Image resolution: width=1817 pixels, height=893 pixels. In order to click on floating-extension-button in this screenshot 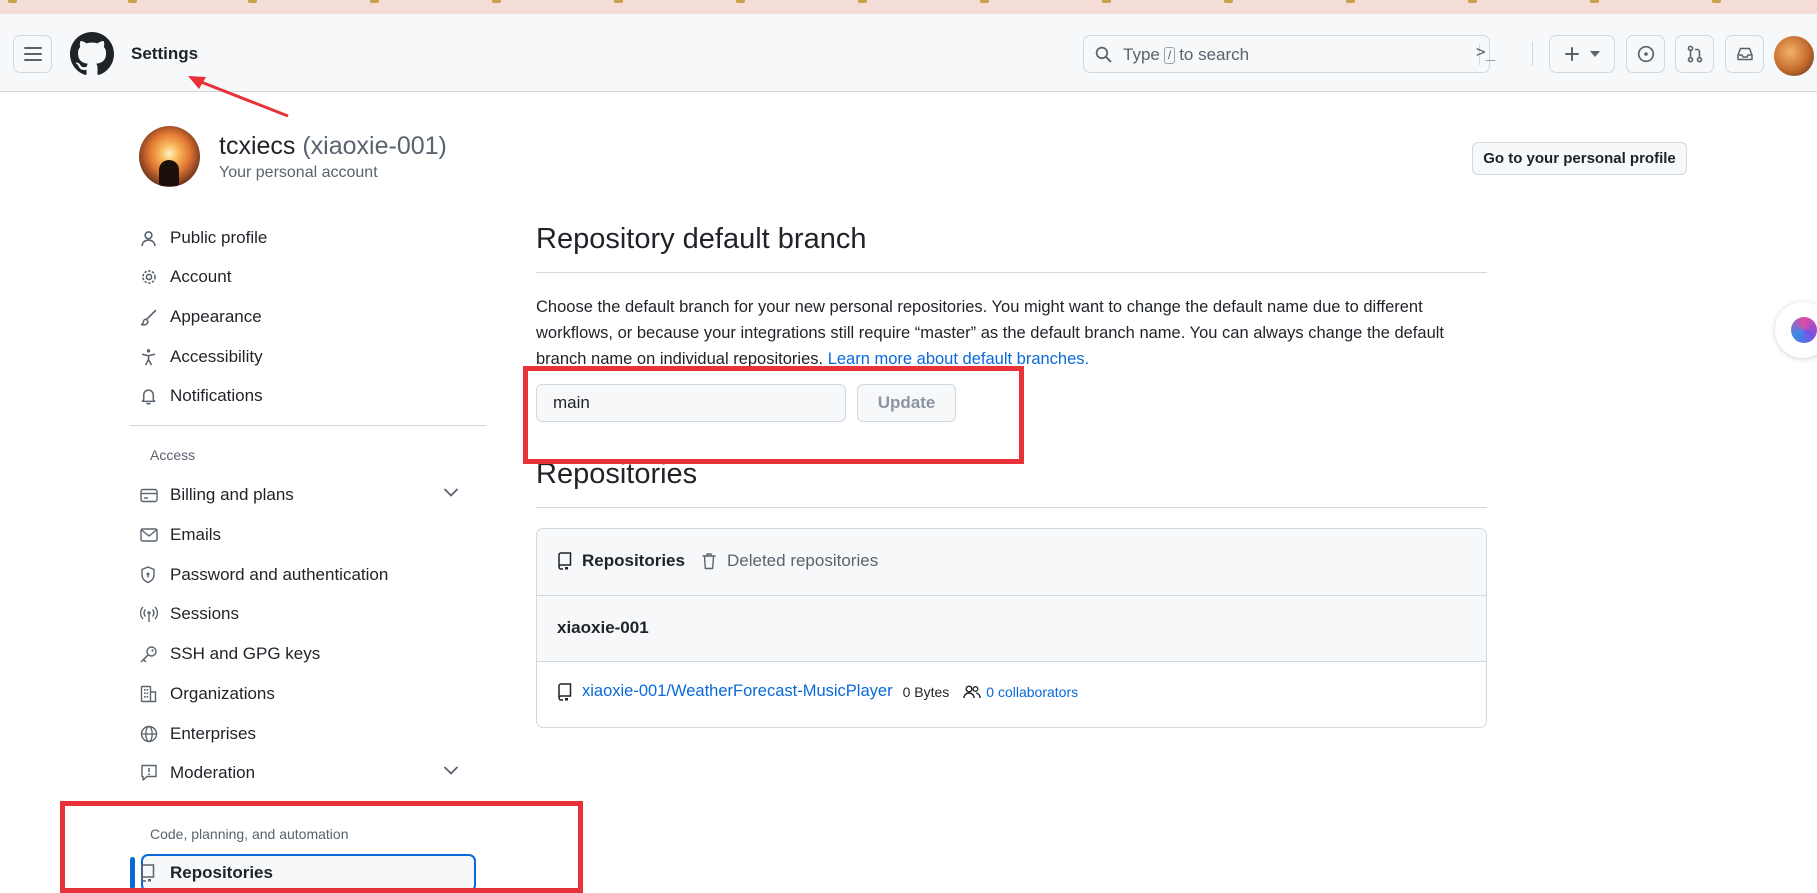, I will do `click(1796, 330)`.